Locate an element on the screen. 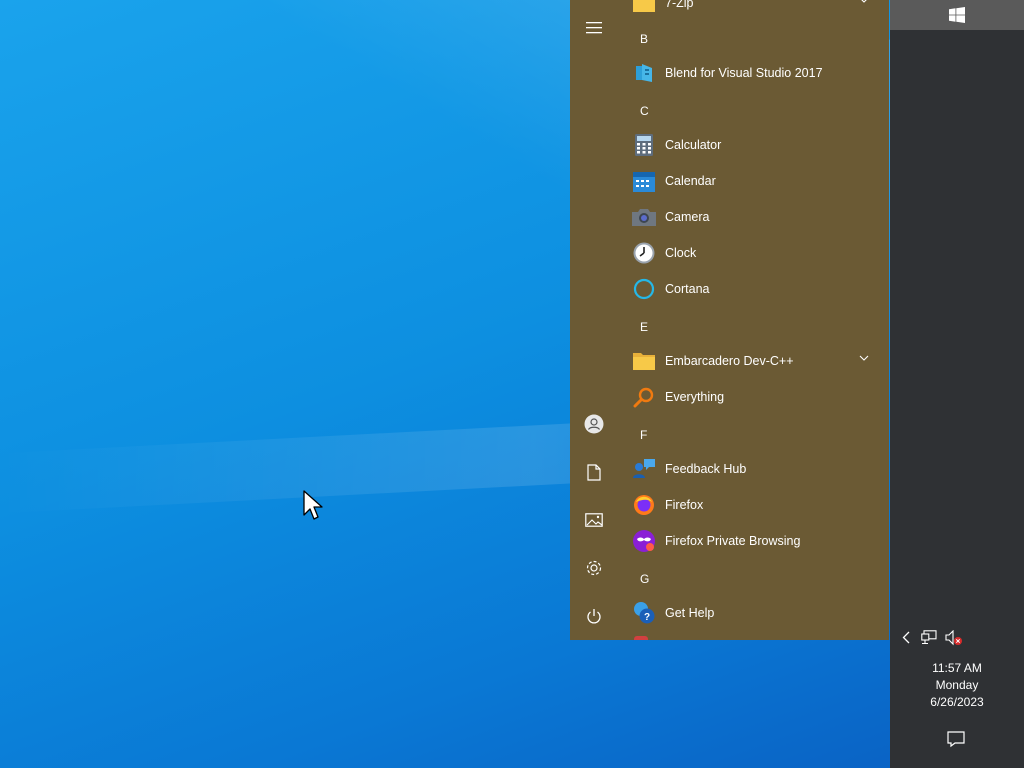 This screenshot has height=768, width=1024. app-item-everything: Everything is located at coordinates (750, 397).